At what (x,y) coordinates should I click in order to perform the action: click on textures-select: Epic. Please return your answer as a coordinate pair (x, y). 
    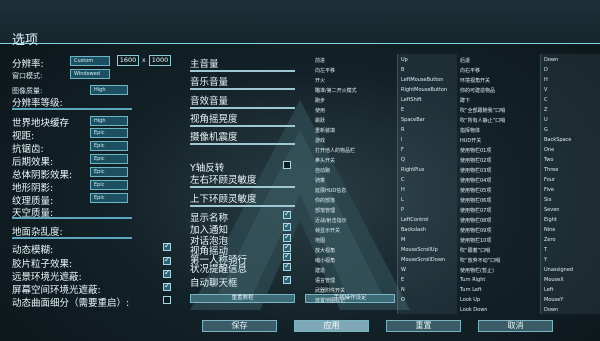
    Looking at the image, I should click on (109, 198).